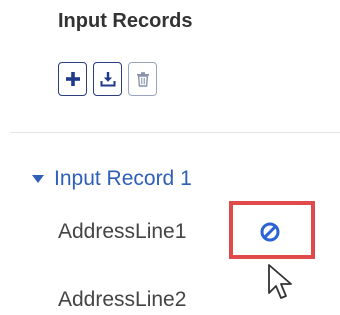 The height and width of the screenshot is (315, 340). I want to click on exclude-field-button, so click(270, 232).